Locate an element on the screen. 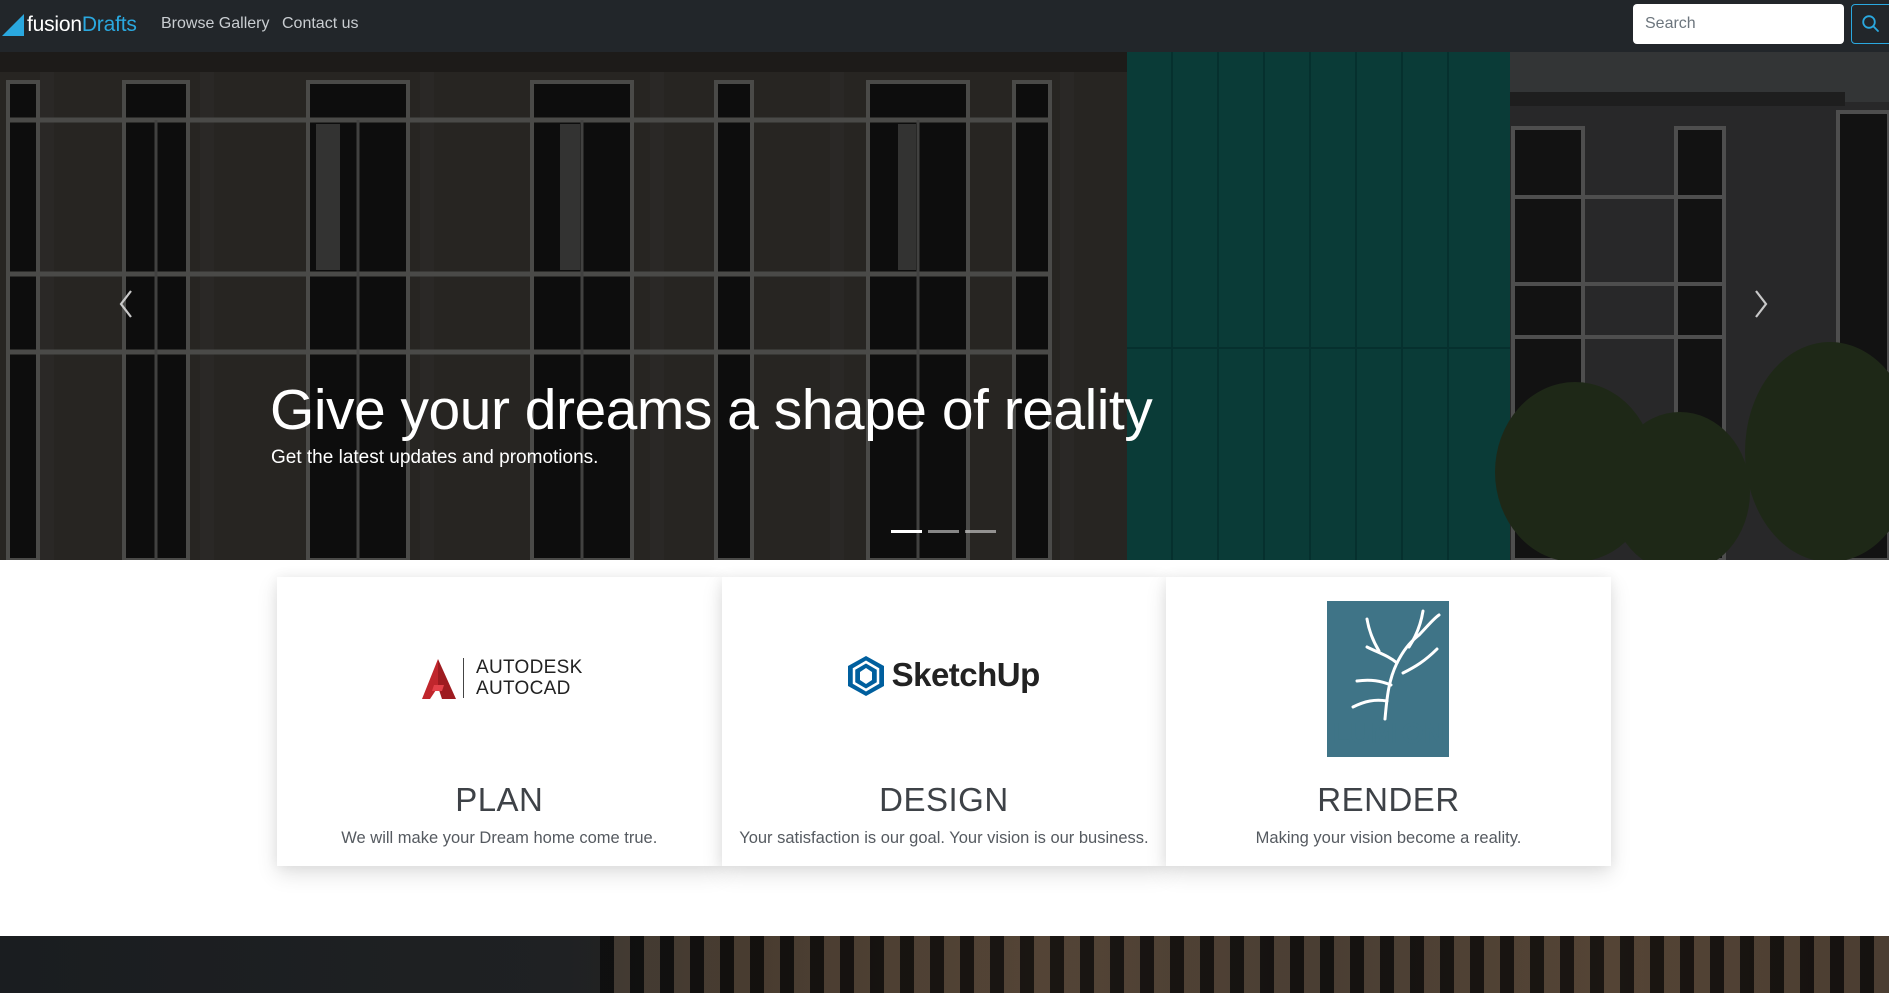 The image size is (1889, 993). search-icon is located at coordinates (1870, 23).